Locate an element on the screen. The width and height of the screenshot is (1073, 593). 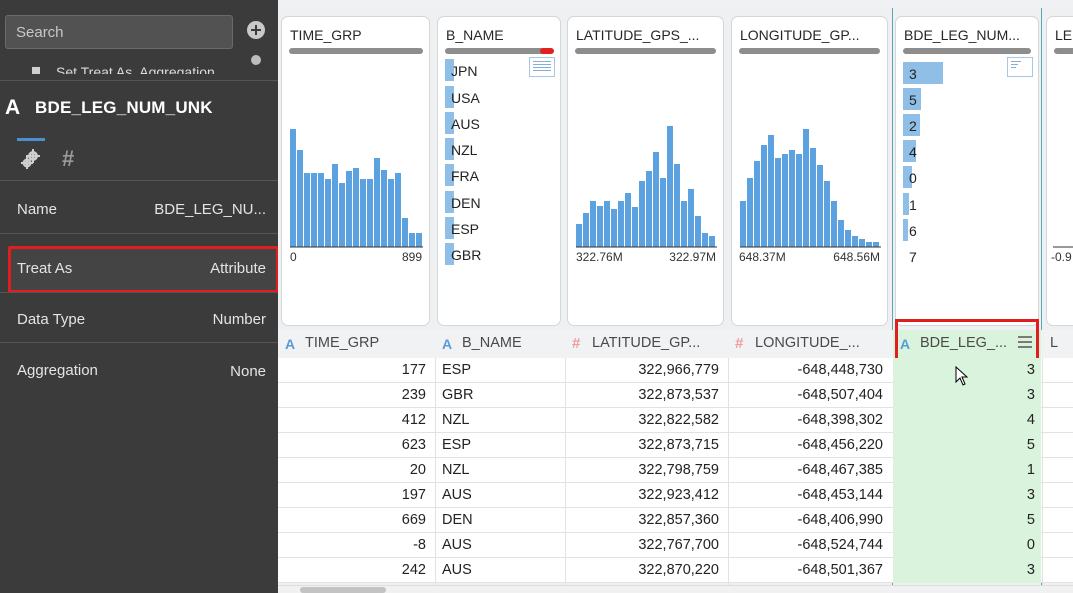
profile-card-b-name: B_NAME JPN USA AUS NZL FRA DEN ESP GBR is located at coordinates (499, 171).